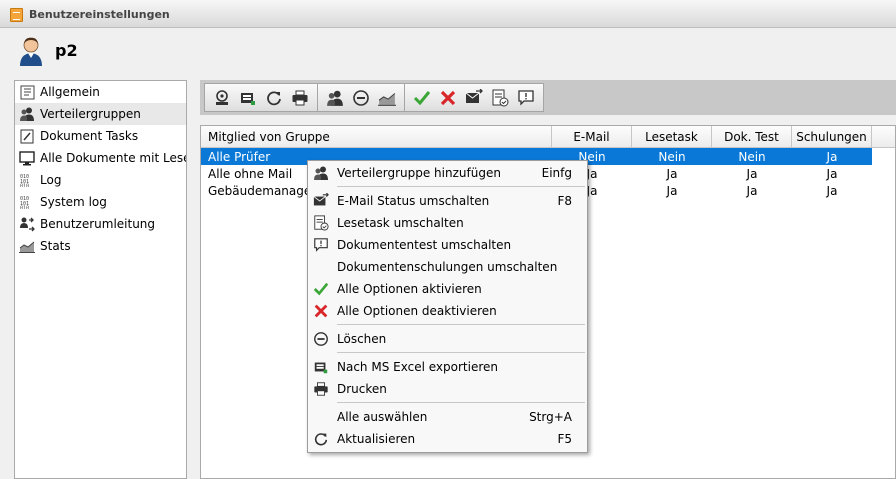 This screenshot has width=896, height=479. What do you see at coordinates (376, 136) in the screenshot?
I see `column-header-group: Mitglied von Gruppe` at bounding box center [376, 136].